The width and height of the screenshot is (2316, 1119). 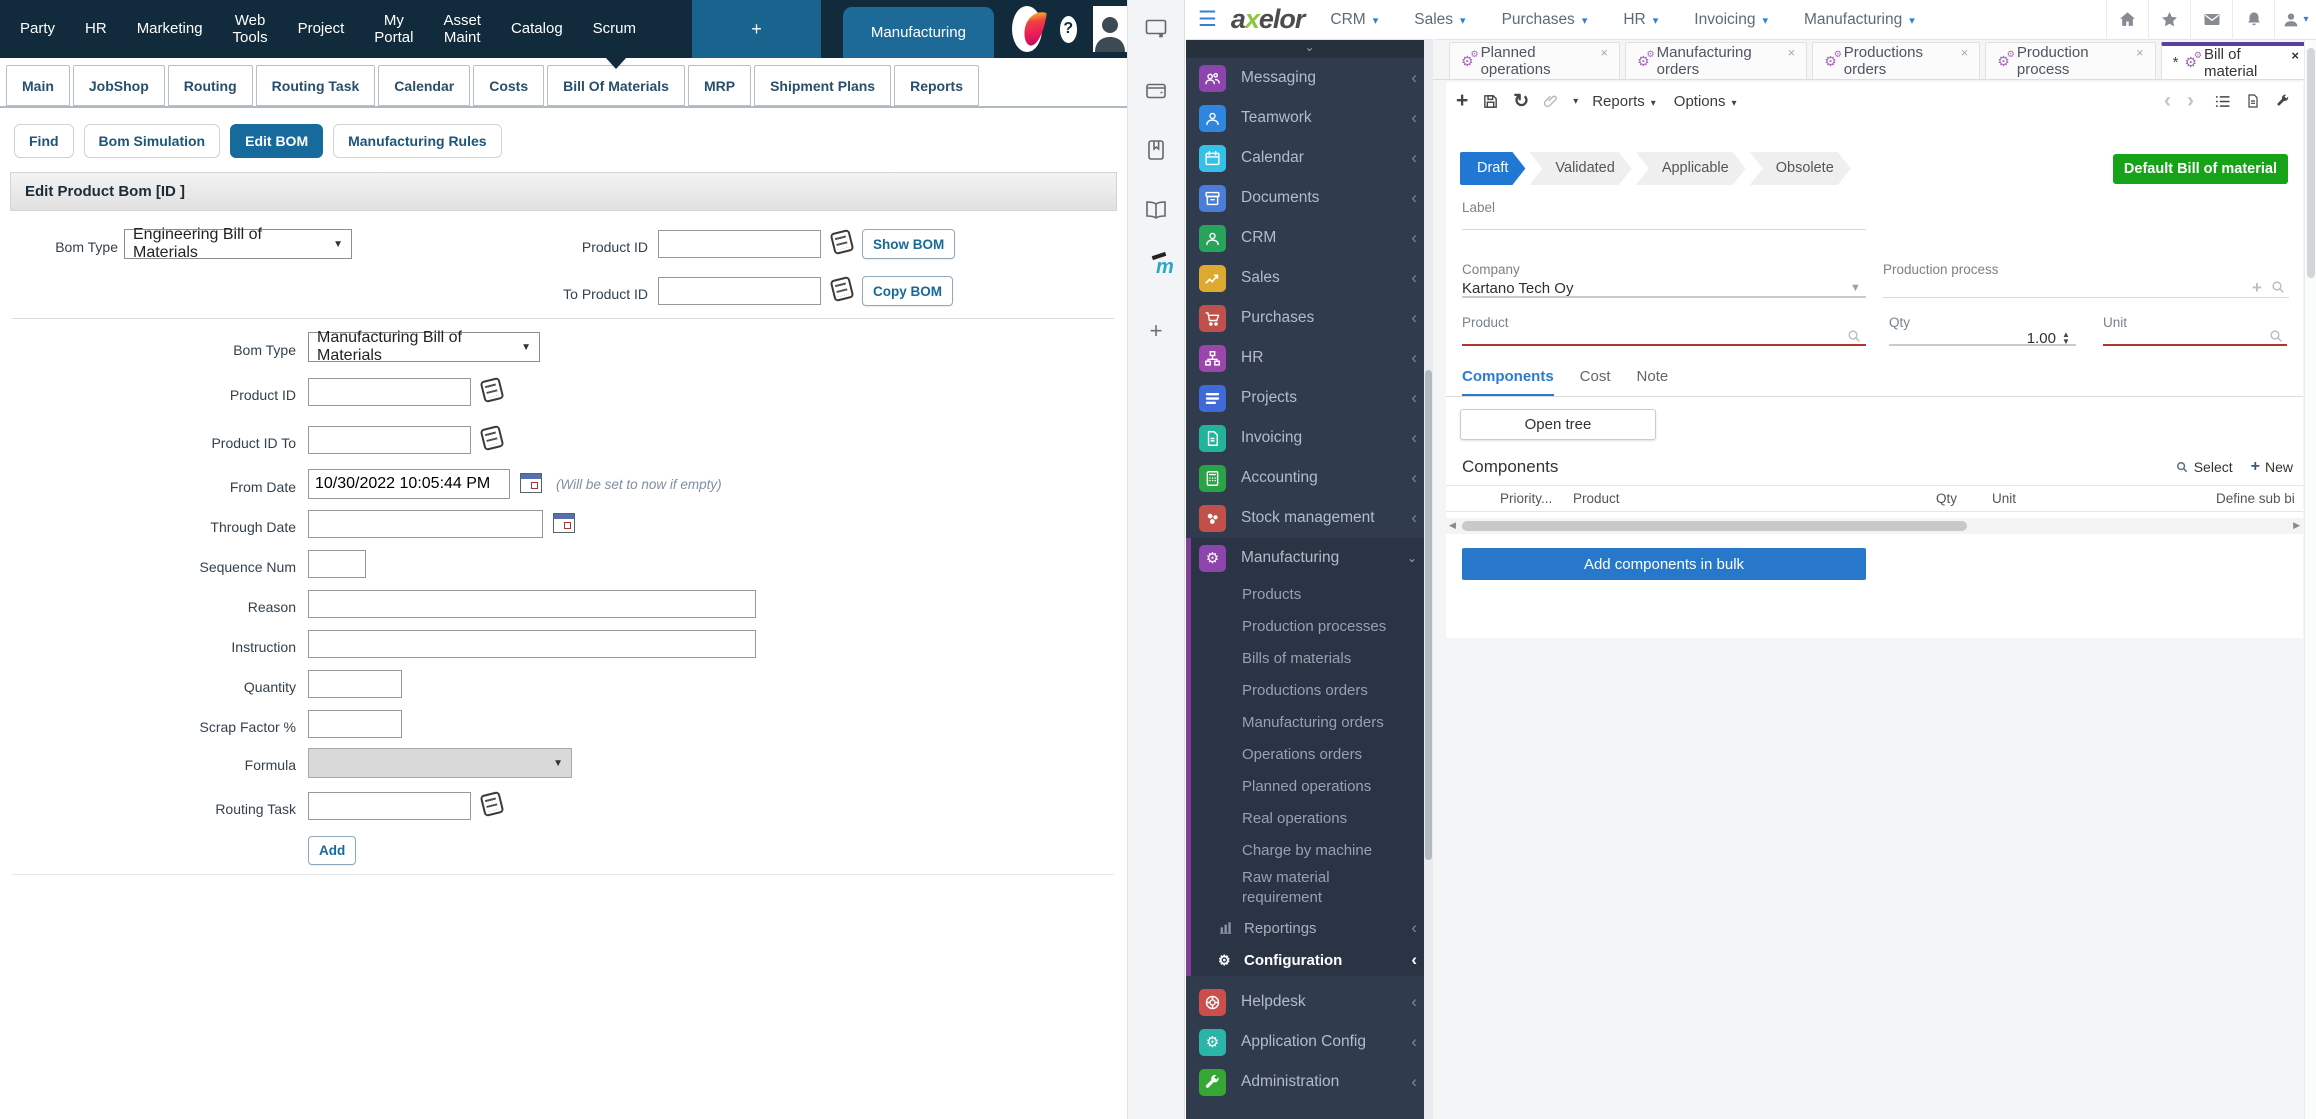 I want to click on scrollbar-thumb, so click(x=1714, y=526).